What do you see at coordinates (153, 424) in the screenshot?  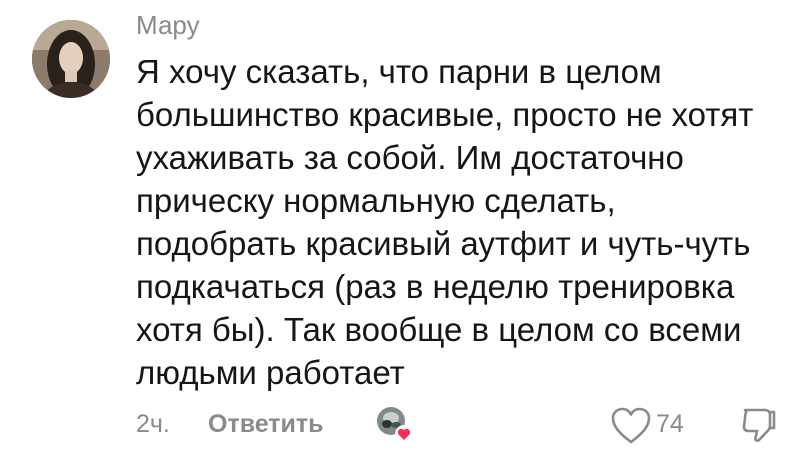 I see `comment-timestamp: 2ч.` at bounding box center [153, 424].